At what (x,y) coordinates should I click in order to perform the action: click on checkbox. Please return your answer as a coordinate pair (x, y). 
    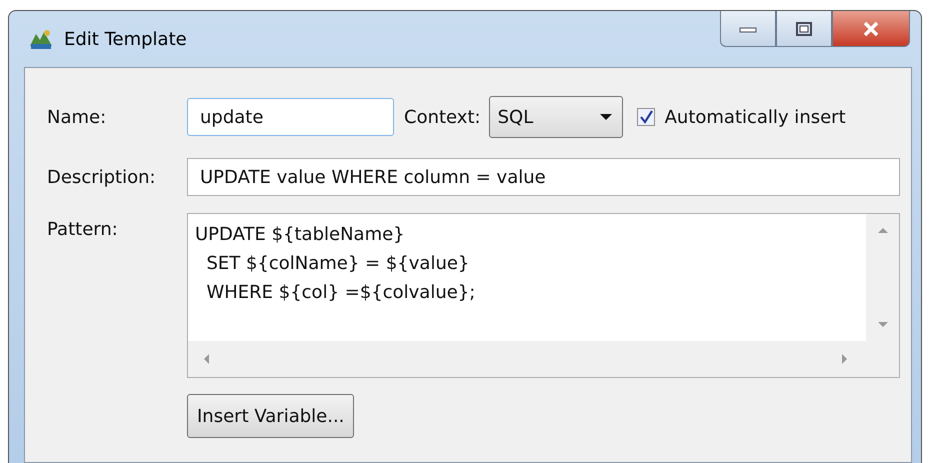
    Looking at the image, I should click on (645, 117).